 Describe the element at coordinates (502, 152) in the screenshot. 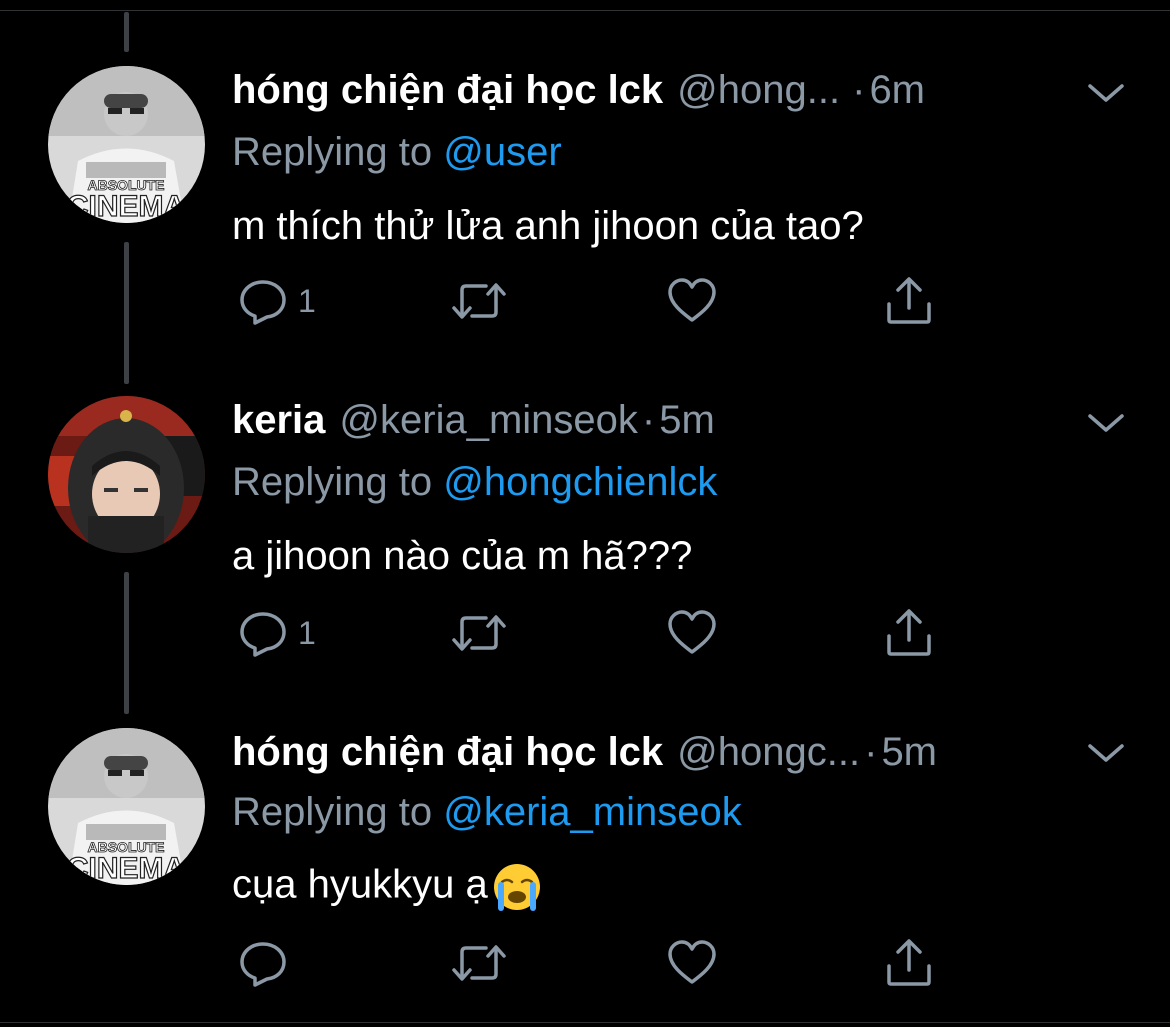

I see `replying-to-mention: @user` at that location.